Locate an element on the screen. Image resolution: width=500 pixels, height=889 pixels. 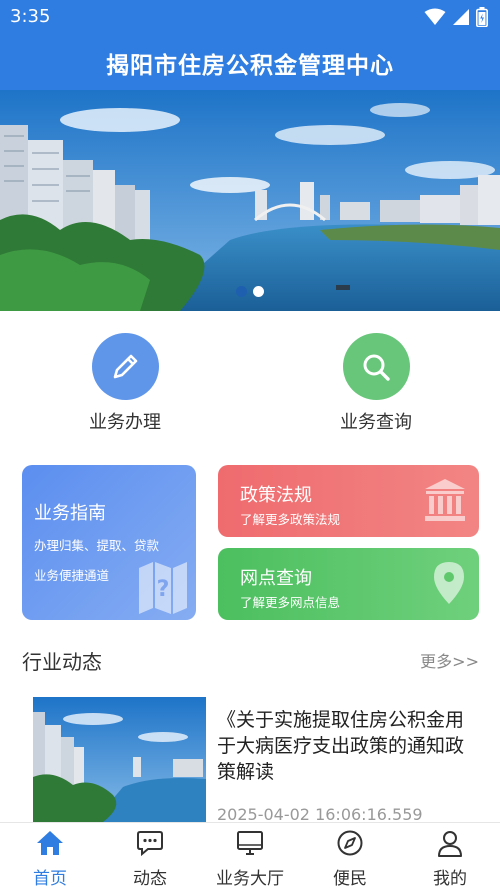
guide-subdescription: 业务便捷通道 is located at coordinates (72, 575).